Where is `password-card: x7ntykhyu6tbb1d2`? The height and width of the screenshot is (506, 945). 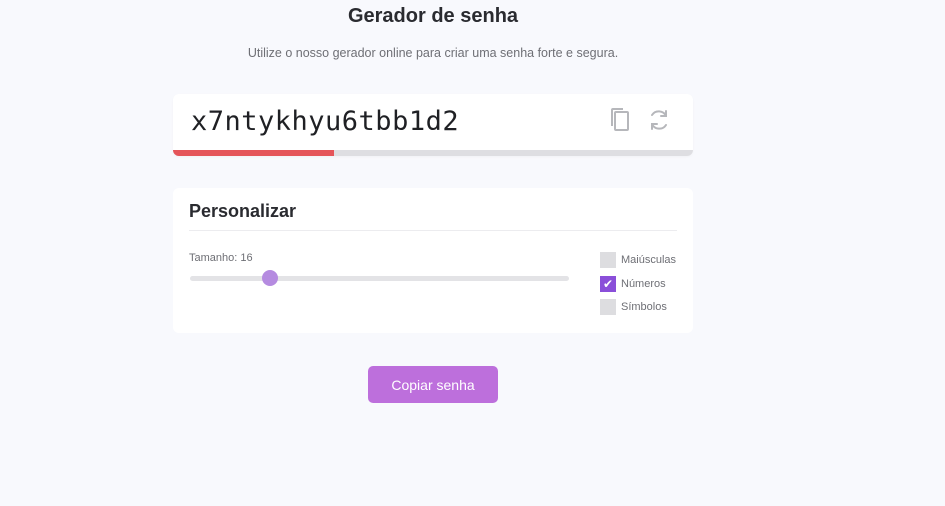 password-card: x7ntykhyu6tbb1d2 is located at coordinates (433, 125).